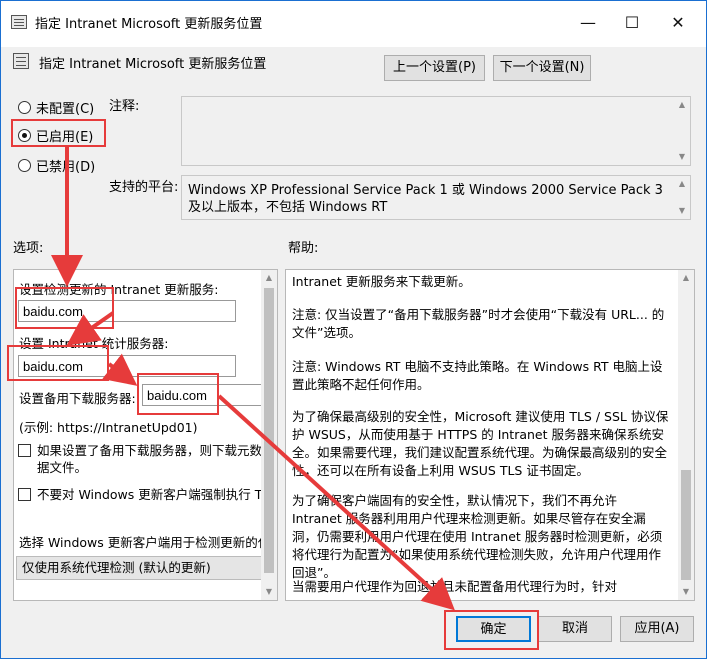 The height and width of the screenshot is (659, 707). I want to click on platform-scrollbar: ▲ ▼, so click(682, 197).